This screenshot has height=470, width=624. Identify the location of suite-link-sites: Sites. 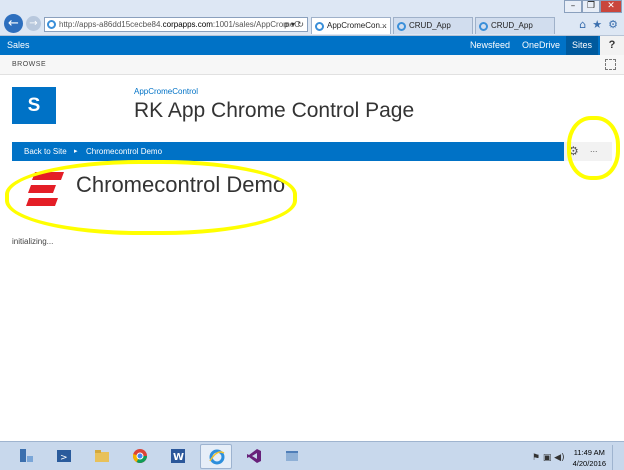
(581, 45).